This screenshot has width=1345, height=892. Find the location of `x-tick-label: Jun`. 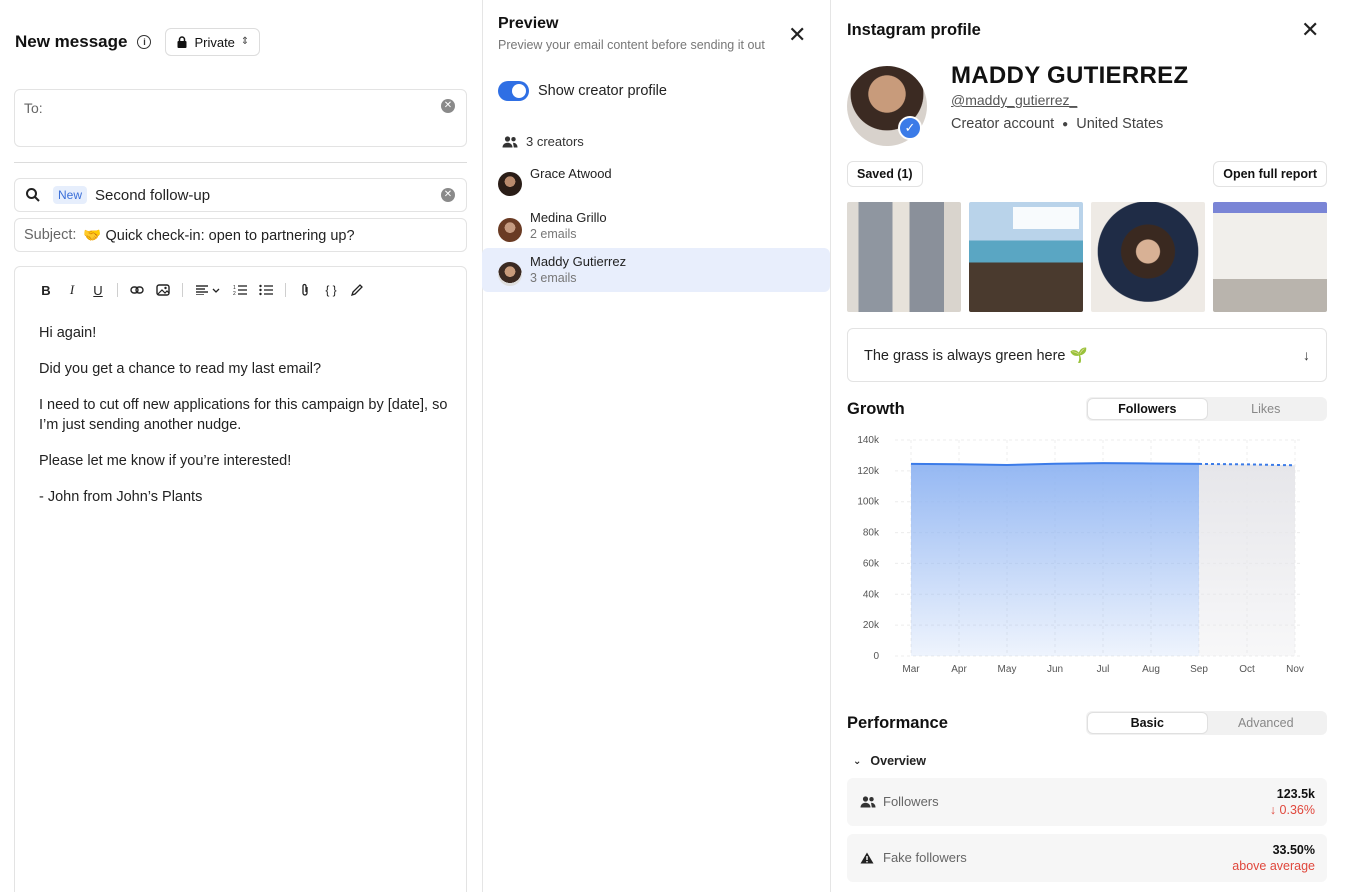

x-tick-label: Jun is located at coordinates (1055, 669).